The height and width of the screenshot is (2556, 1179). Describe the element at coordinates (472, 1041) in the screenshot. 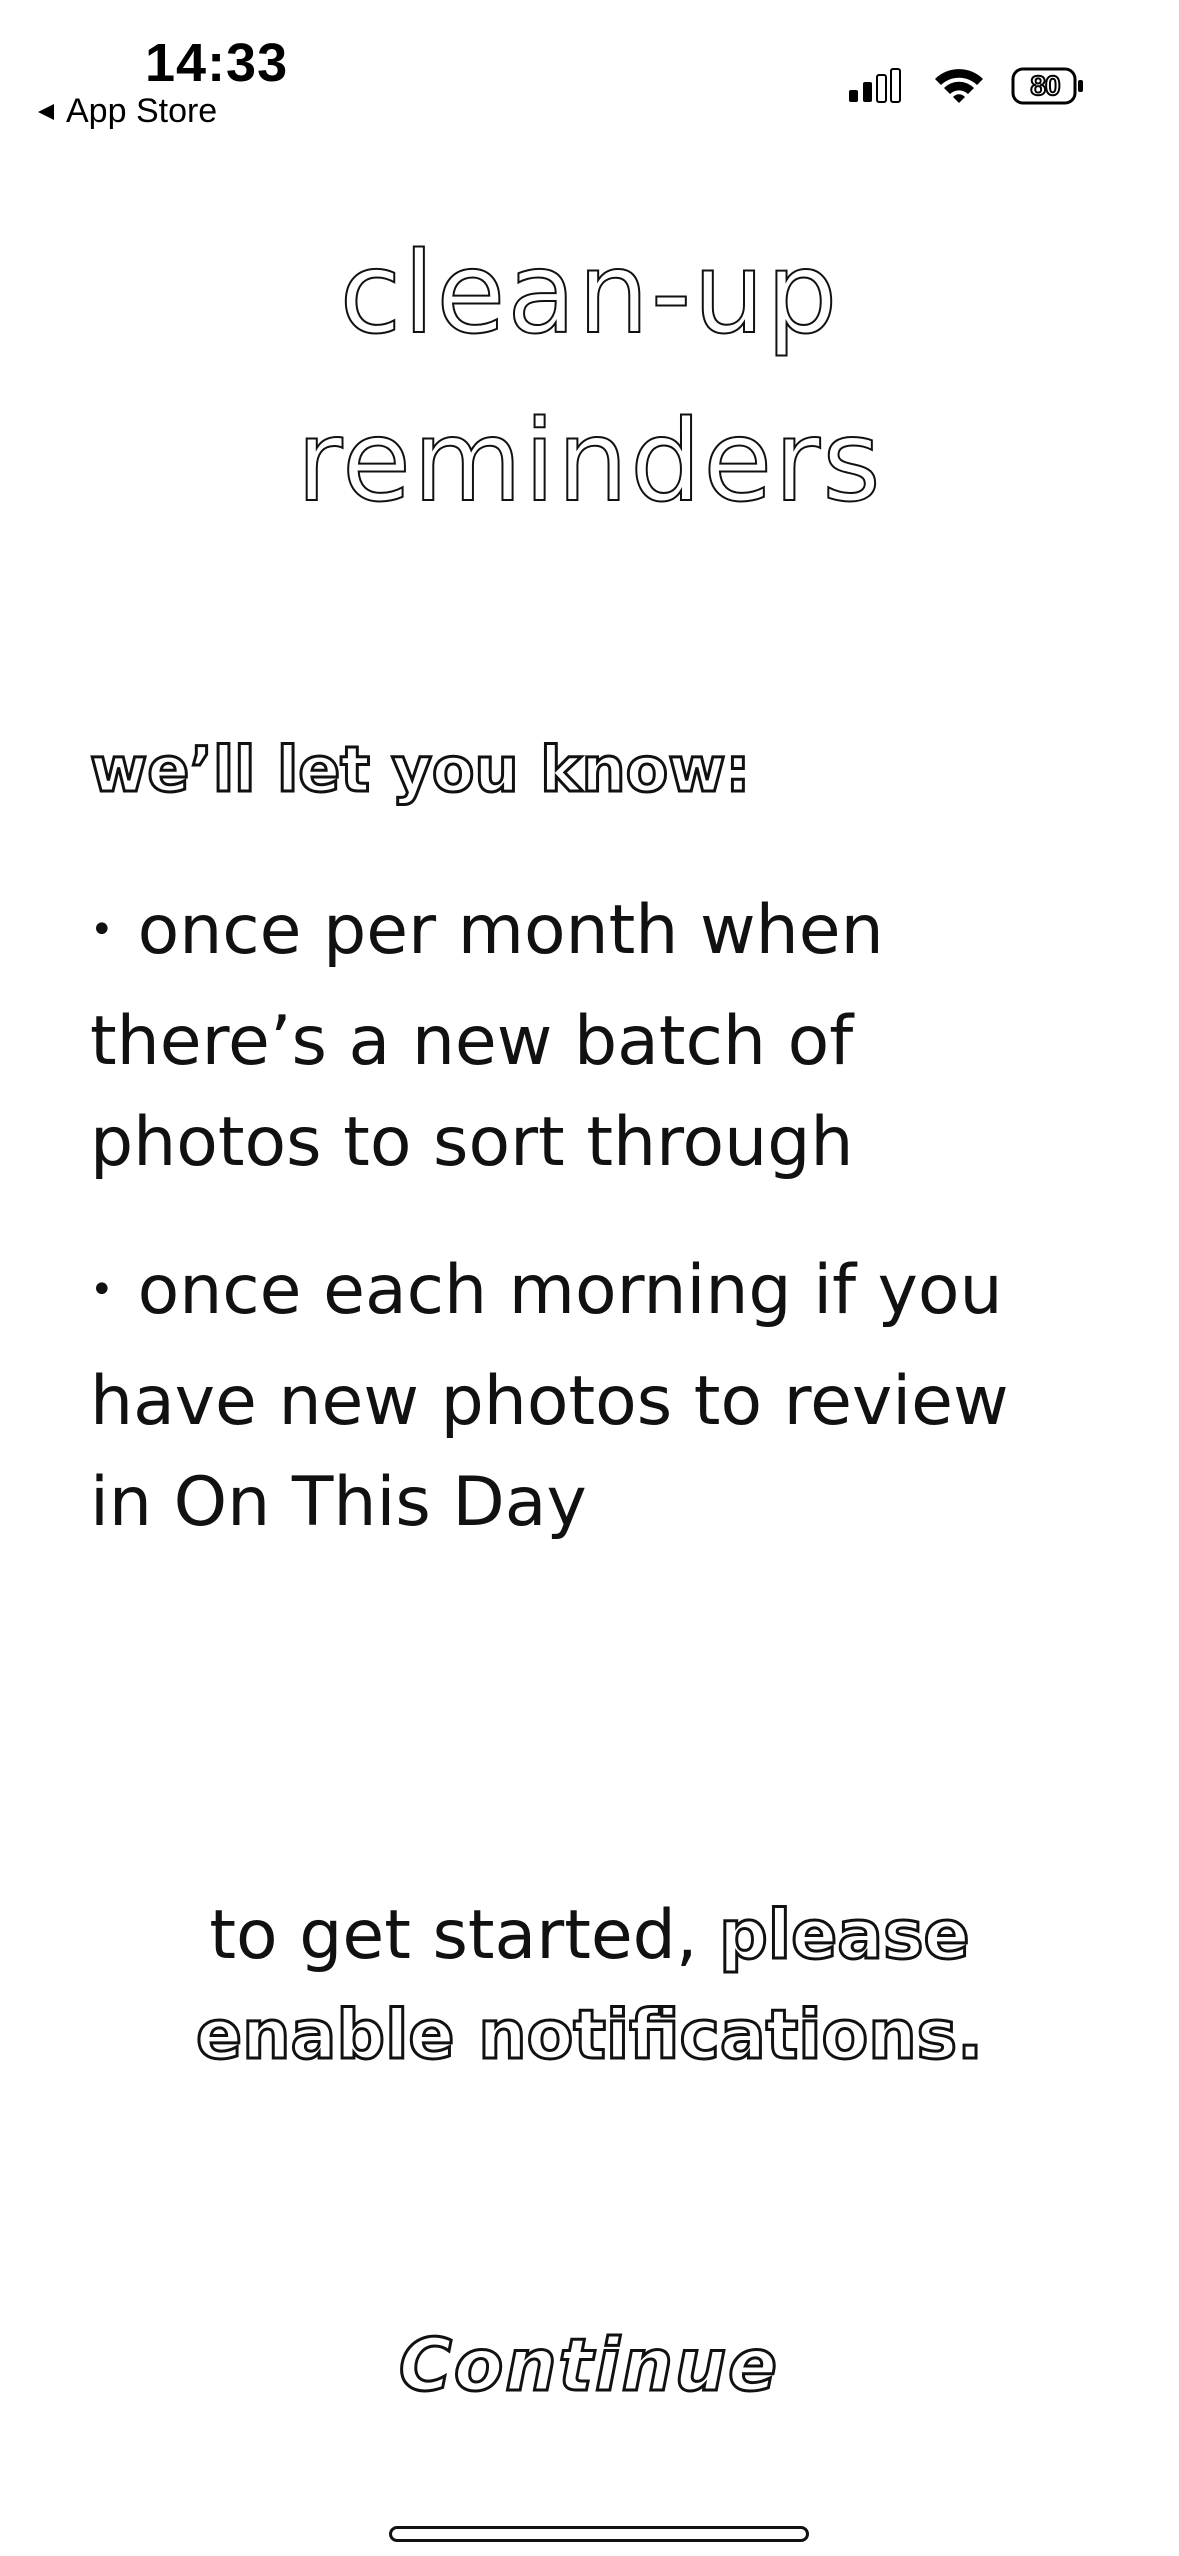

I see `bullet-line: there’s a new batch of` at that location.